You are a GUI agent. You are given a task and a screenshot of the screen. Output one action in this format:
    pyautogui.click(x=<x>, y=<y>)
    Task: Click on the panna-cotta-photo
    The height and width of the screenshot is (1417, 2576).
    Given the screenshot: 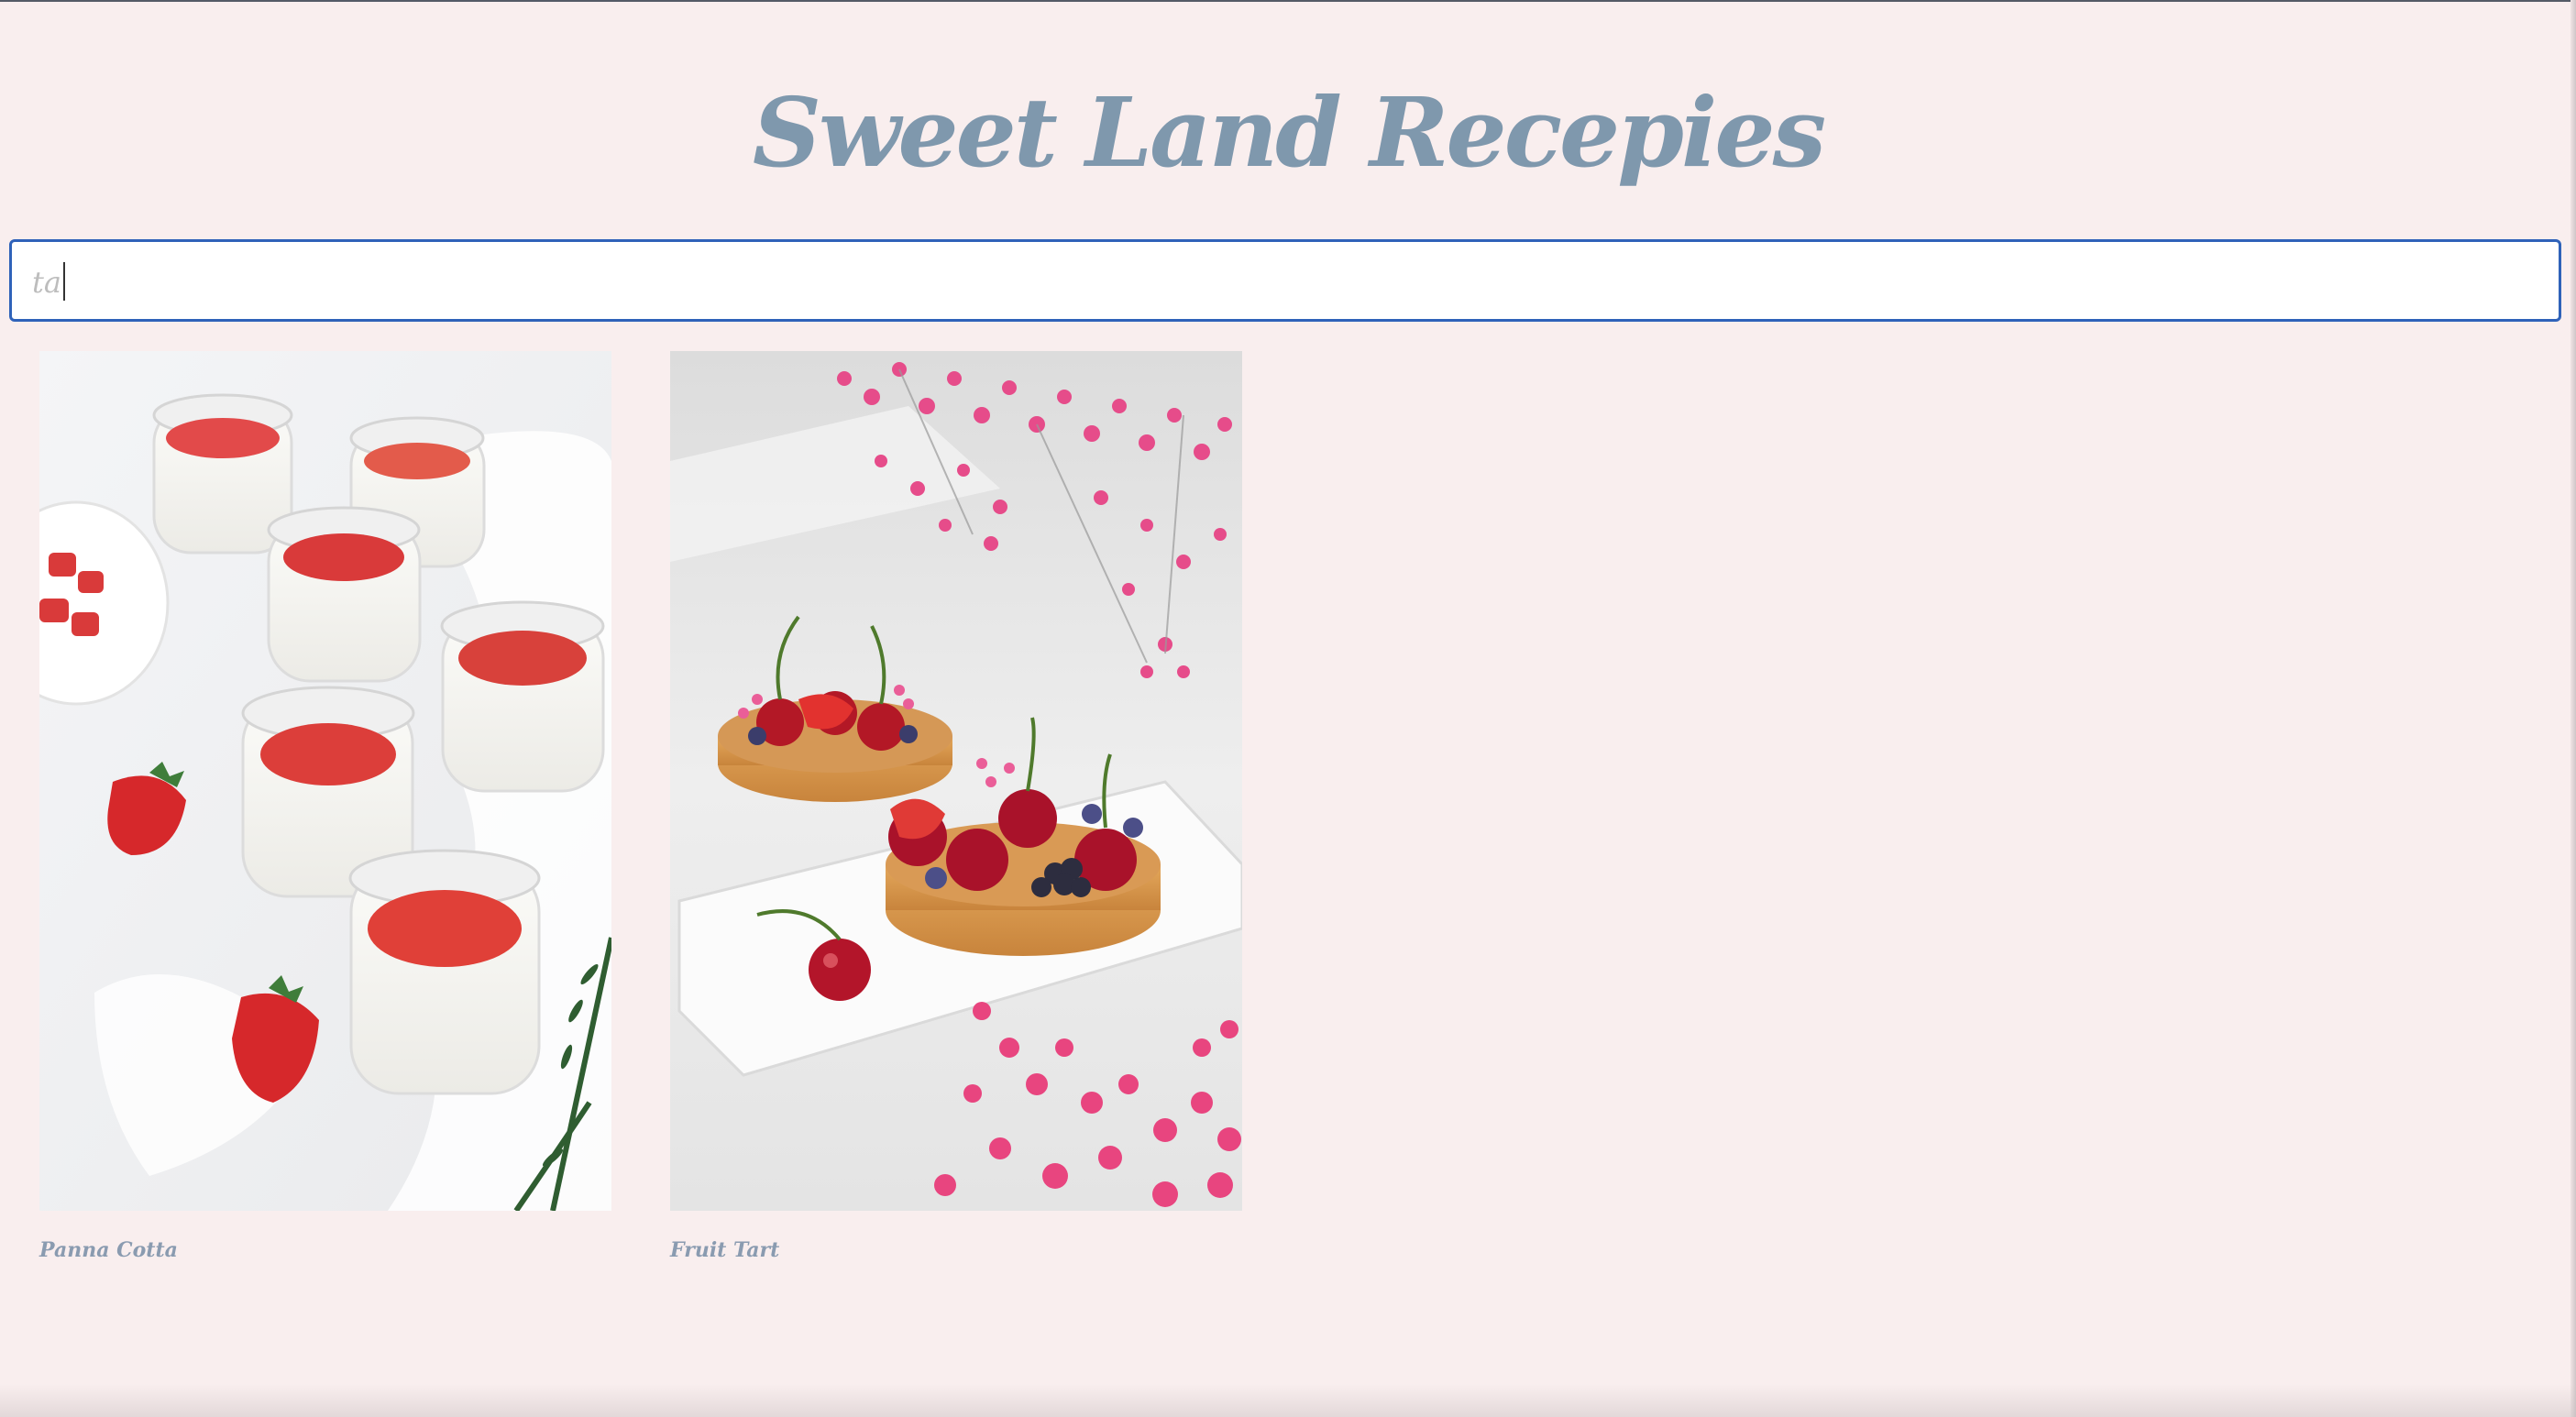 What is the action you would take?
    pyautogui.click(x=325, y=781)
    